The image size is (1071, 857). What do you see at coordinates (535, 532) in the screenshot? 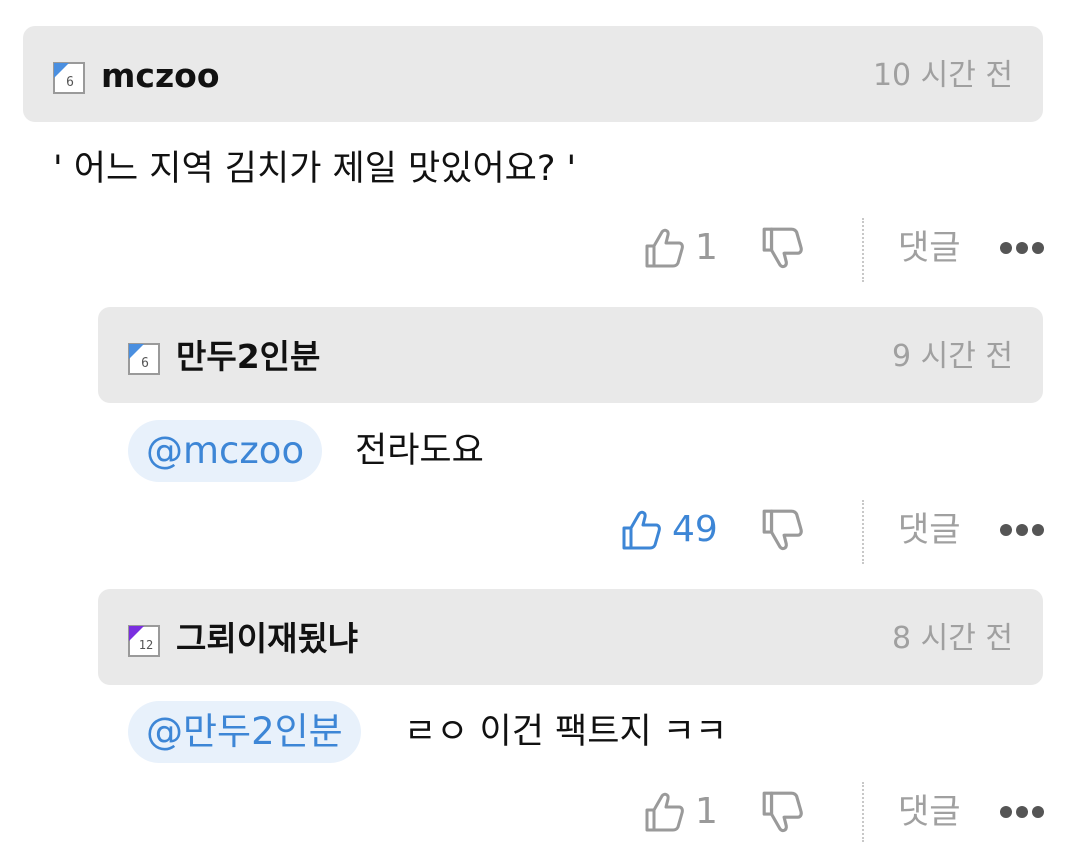
I see `comment-actions: 49 댓글` at bounding box center [535, 532].